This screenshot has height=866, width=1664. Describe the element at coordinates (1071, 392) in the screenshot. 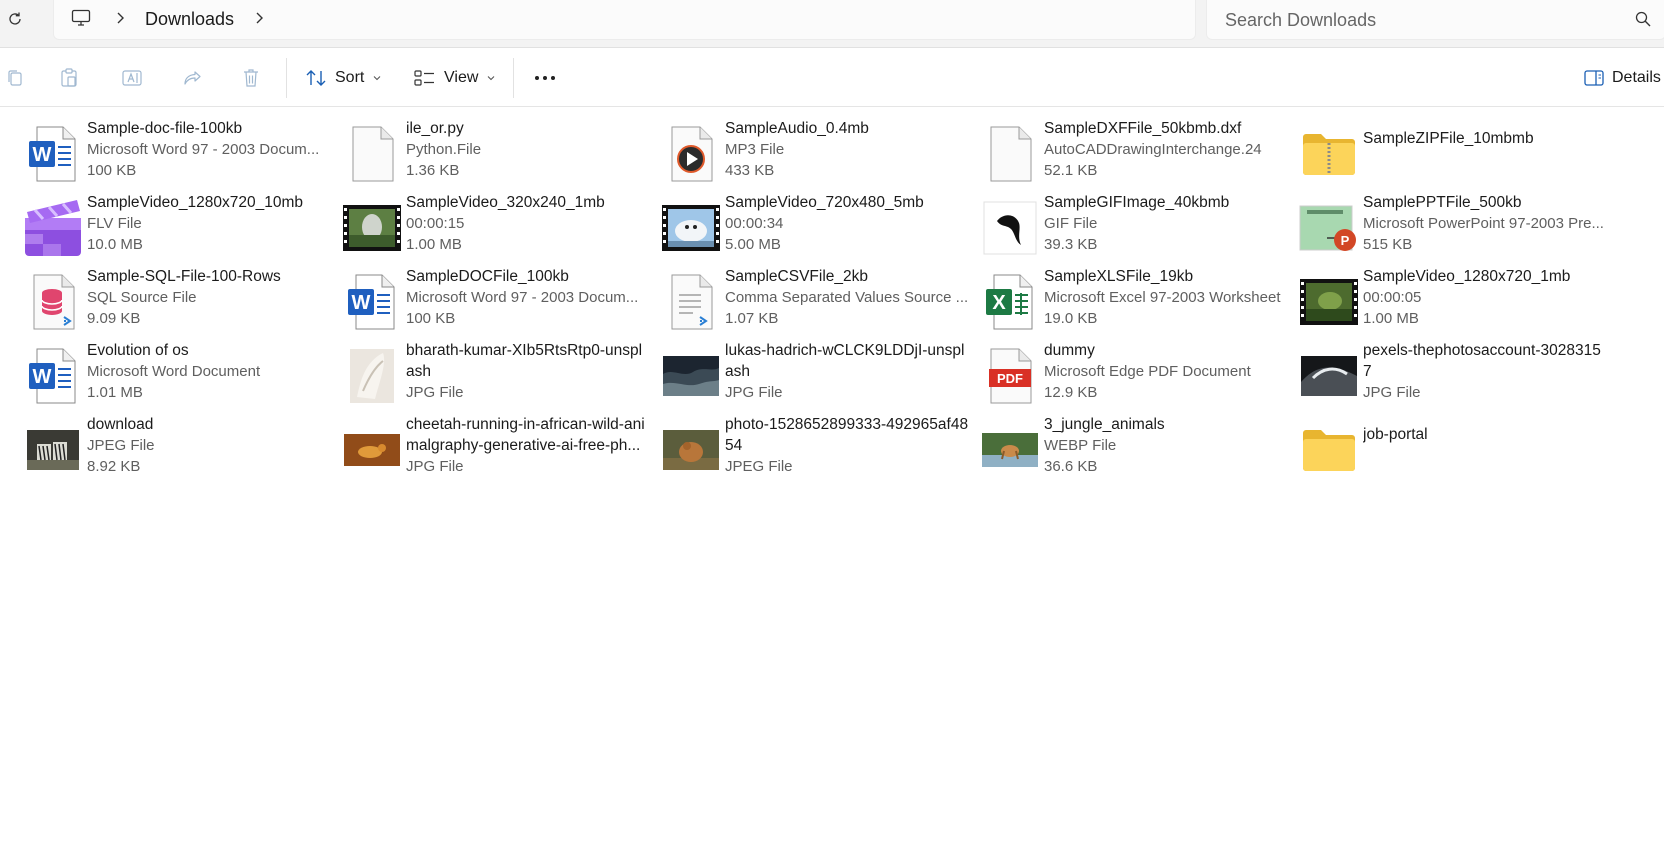

I see `file-size: 12.9 KB` at that location.